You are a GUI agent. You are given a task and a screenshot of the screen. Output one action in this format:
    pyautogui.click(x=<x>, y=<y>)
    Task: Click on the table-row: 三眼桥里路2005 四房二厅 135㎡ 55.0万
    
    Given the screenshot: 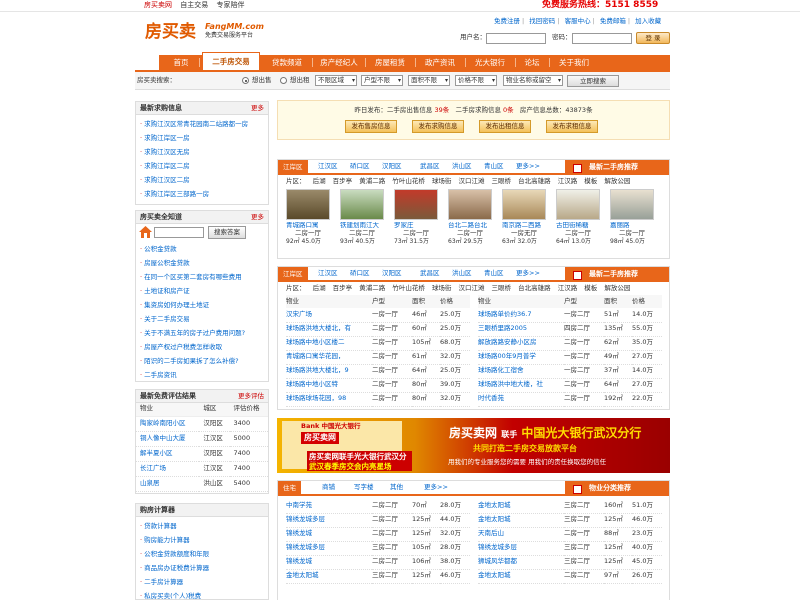 What is the action you would take?
    pyautogui.click(x=570, y=329)
    